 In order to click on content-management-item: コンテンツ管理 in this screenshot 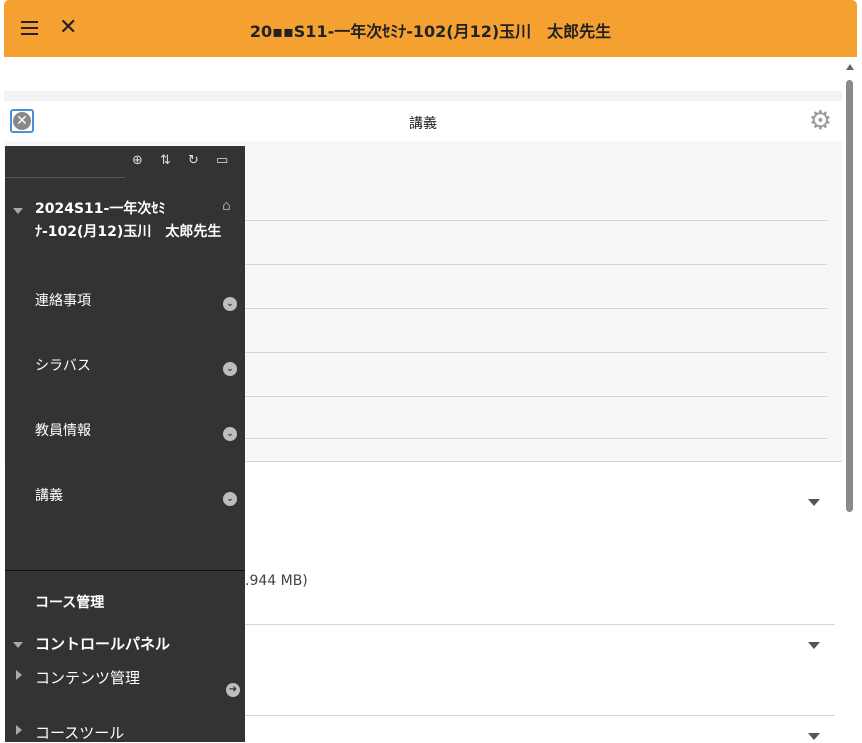, I will do `click(87, 677)`.